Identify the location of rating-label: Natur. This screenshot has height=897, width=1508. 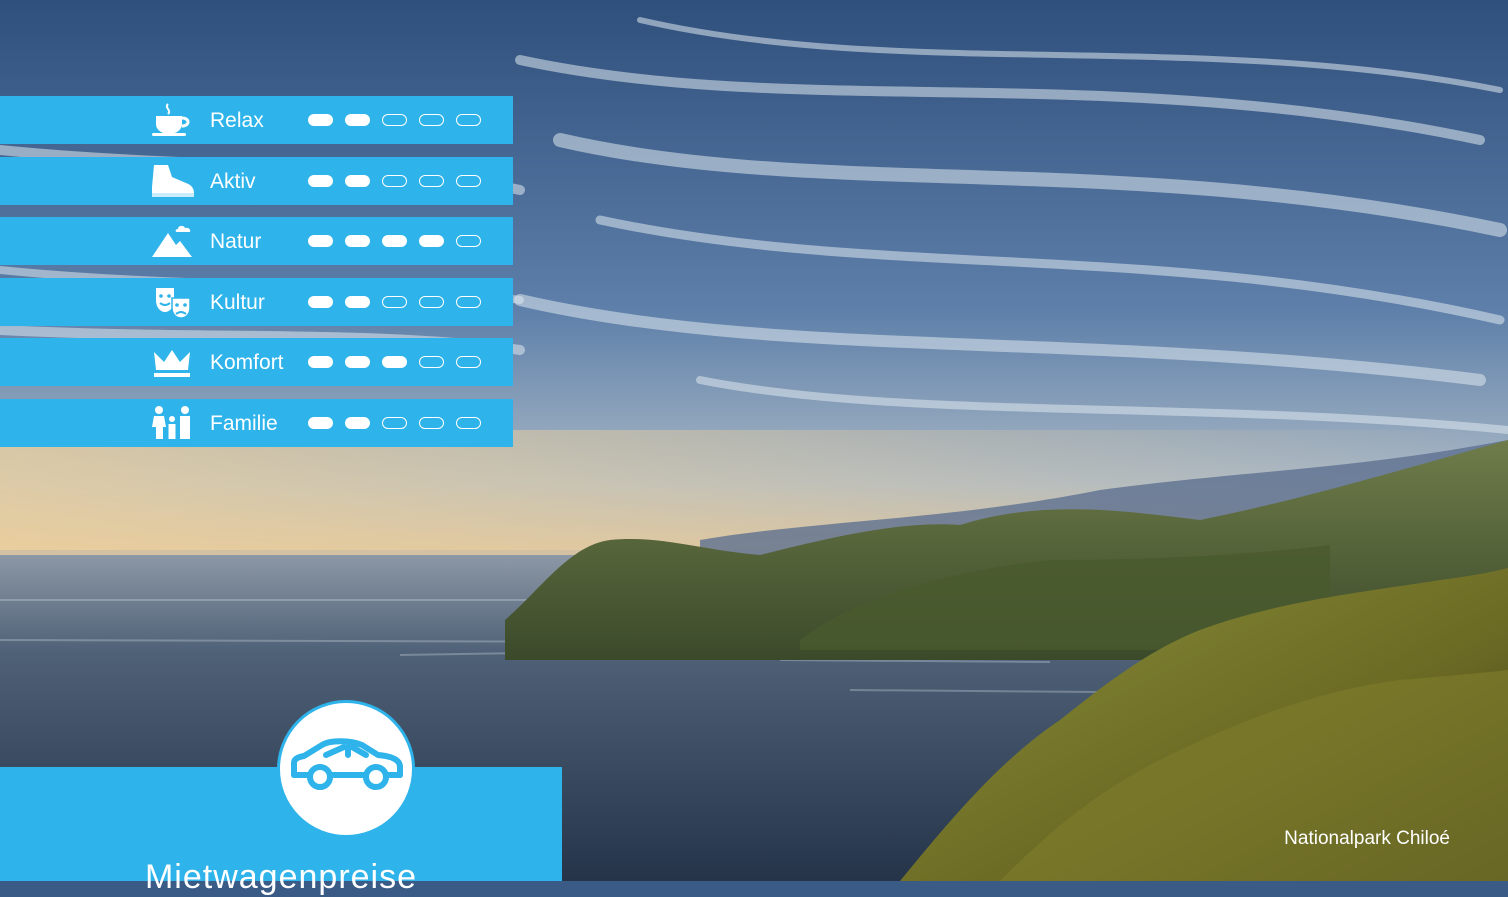
(236, 241).